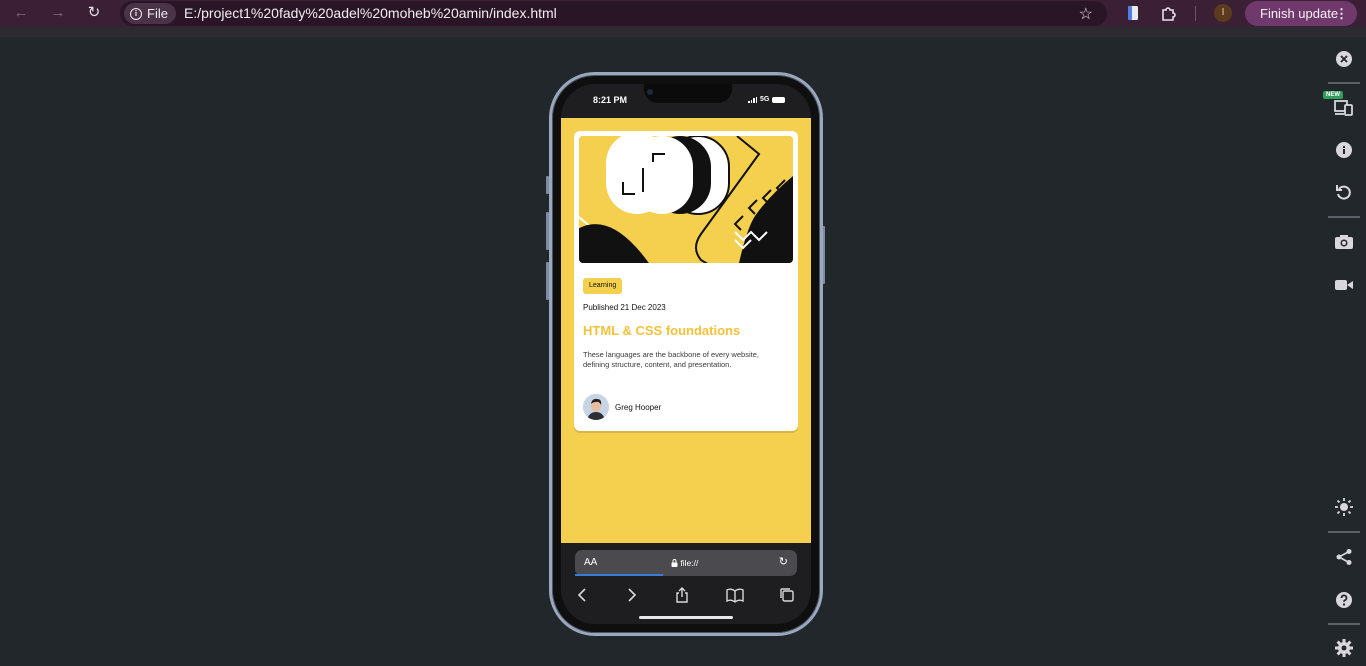 This screenshot has height=666, width=1366. Describe the element at coordinates (1344, 557) in the screenshot. I see `share-icon` at that location.